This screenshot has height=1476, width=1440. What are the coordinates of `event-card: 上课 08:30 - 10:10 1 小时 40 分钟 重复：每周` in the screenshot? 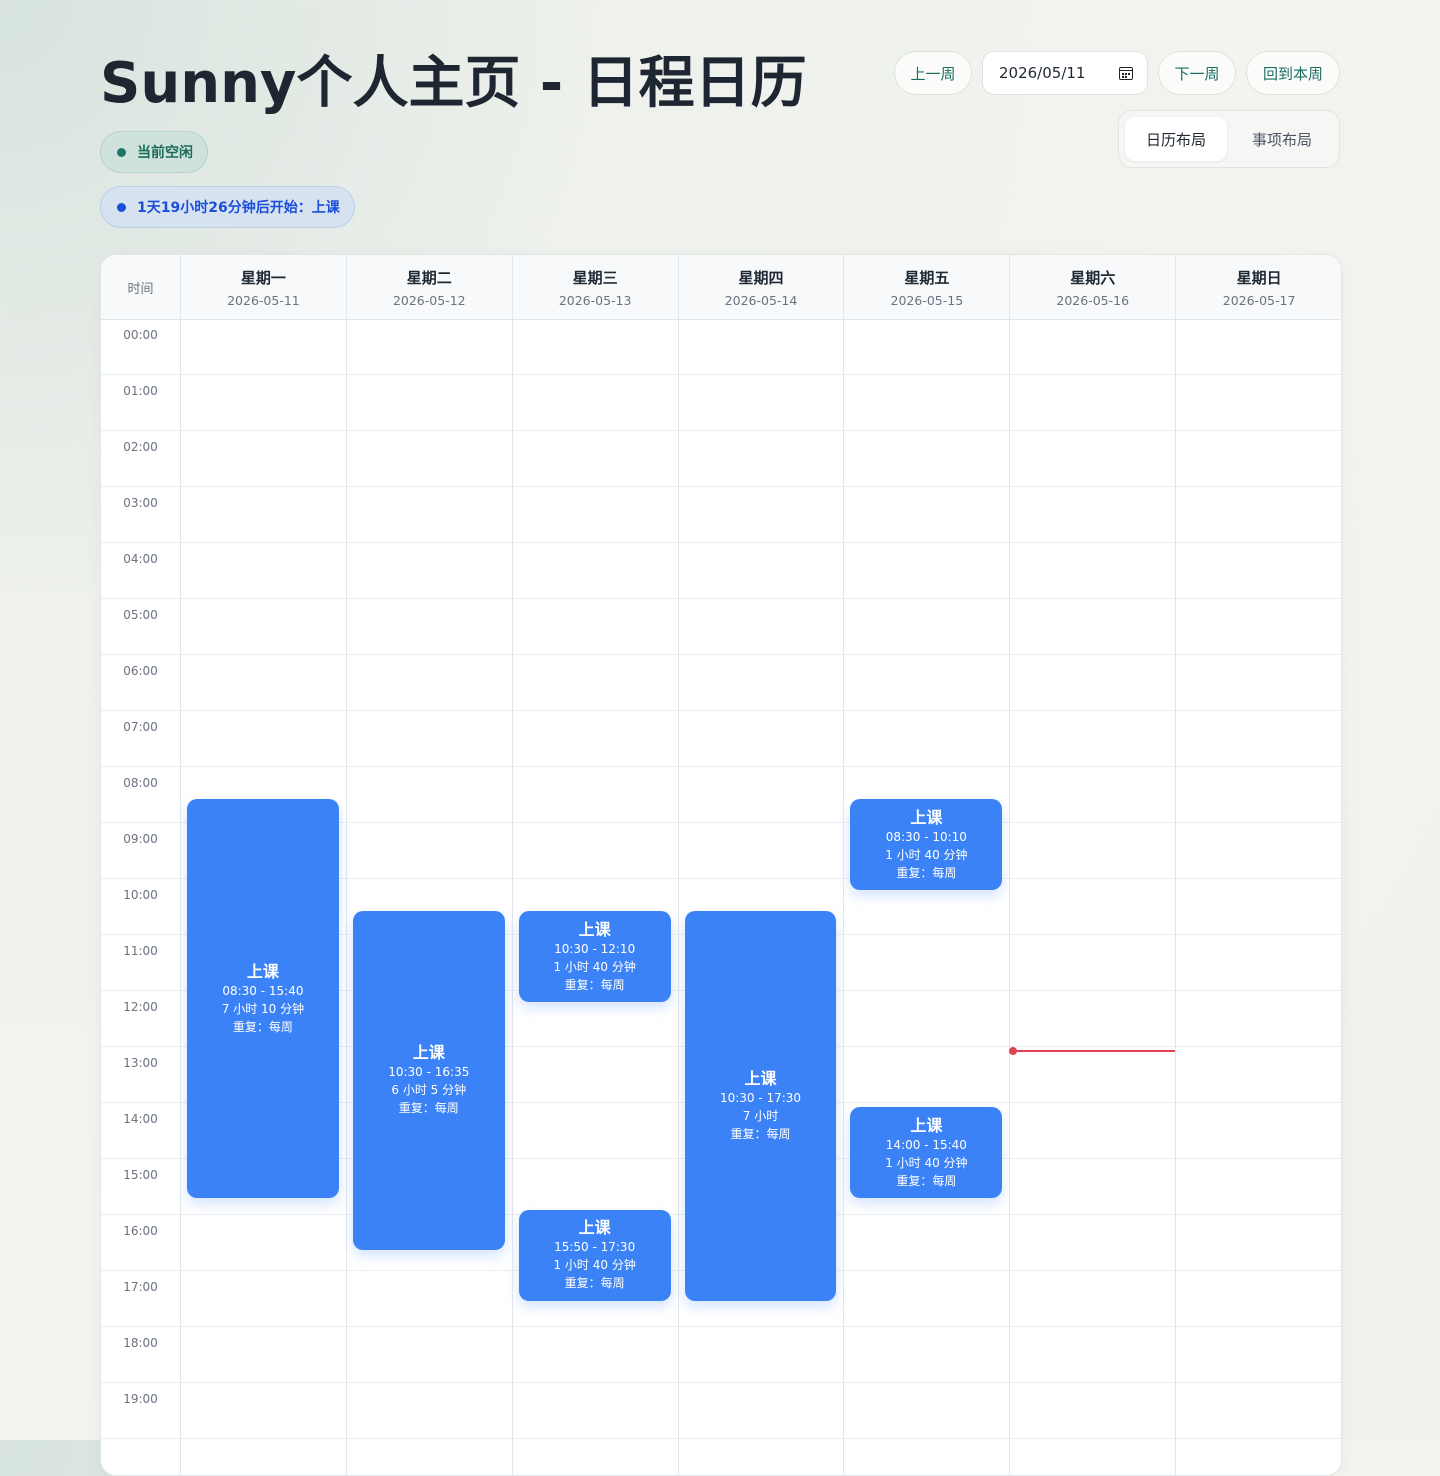 It's located at (926, 845).